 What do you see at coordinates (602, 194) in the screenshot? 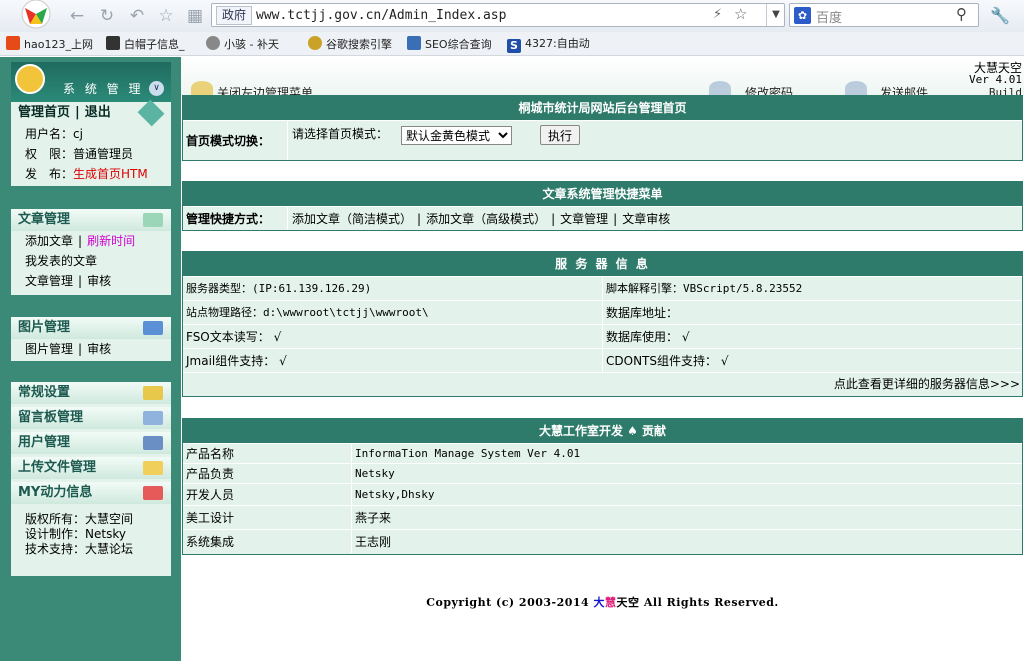
I see `shortcut-title: 文章系统管理快捷菜单` at bounding box center [602, 194].